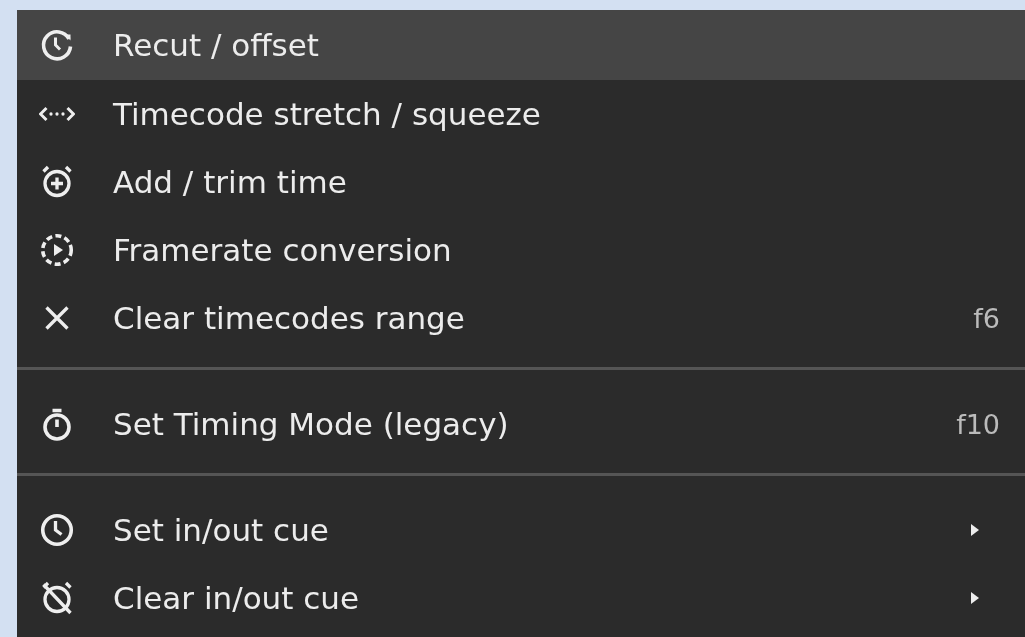 The image size is (1025, 637). Describe the element at coordinates (521, 182) in the screenshot. I see `menu-item: Add / trim time` at that location.